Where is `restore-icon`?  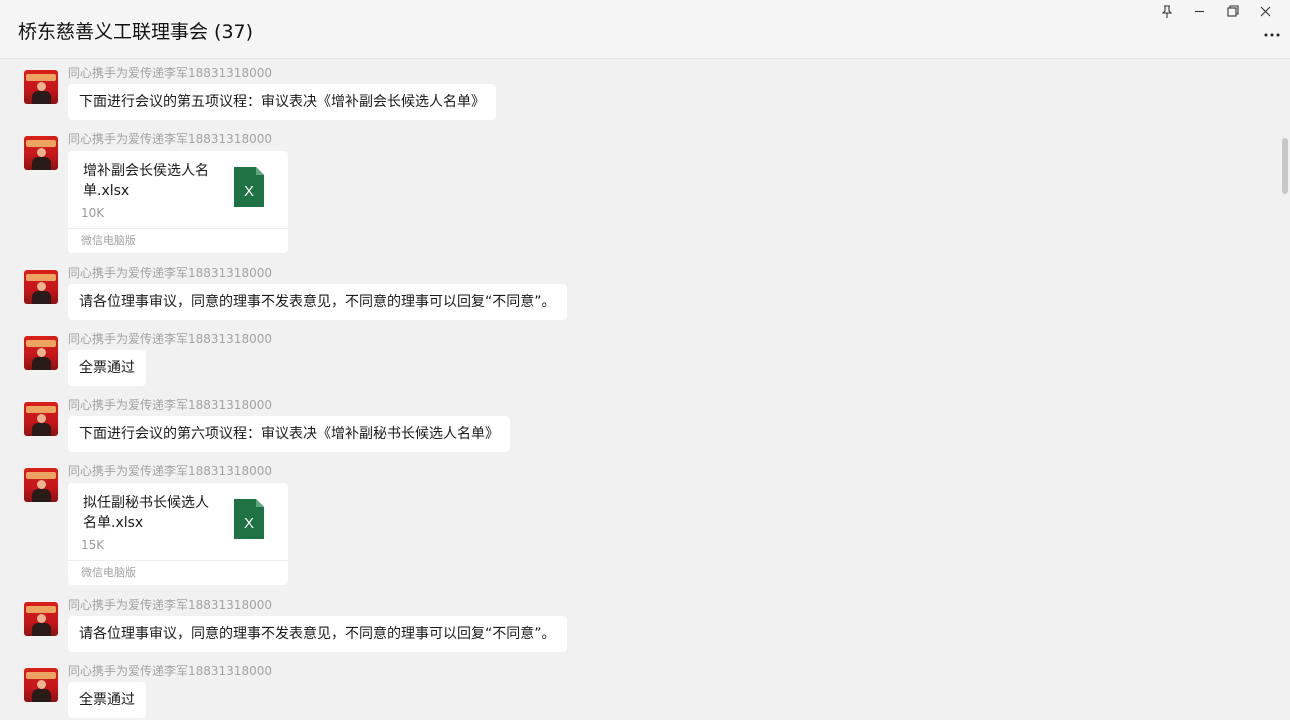 restore-icon is located at coordinates (1232, 11).